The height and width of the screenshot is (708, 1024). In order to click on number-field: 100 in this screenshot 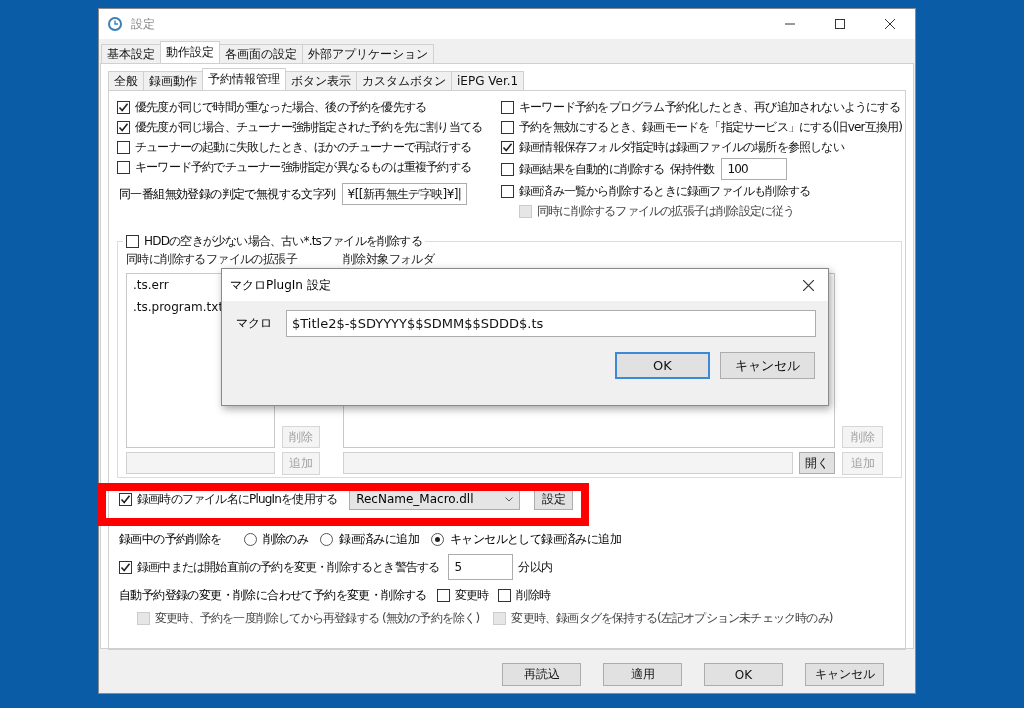, I will do `click(754, 169)`.